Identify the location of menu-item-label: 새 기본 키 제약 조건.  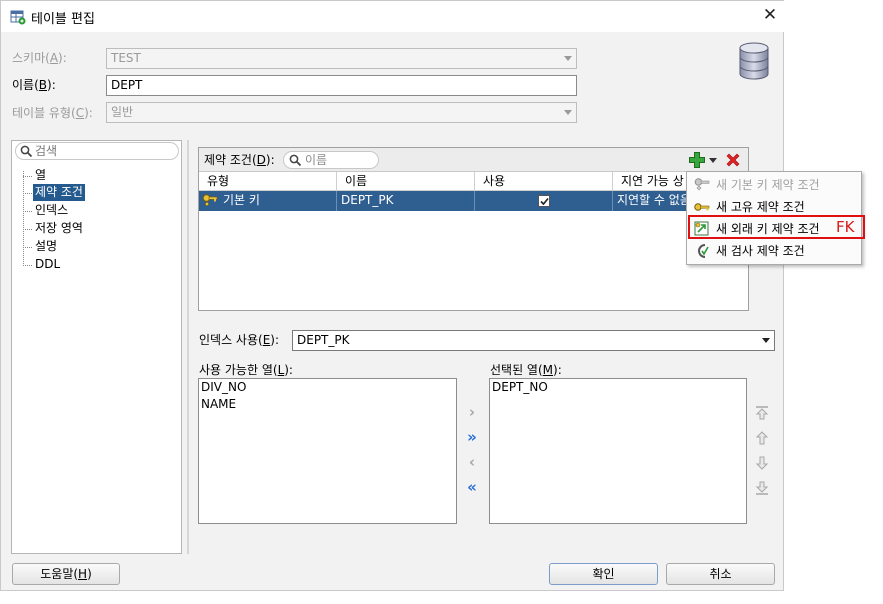
(768, 185).